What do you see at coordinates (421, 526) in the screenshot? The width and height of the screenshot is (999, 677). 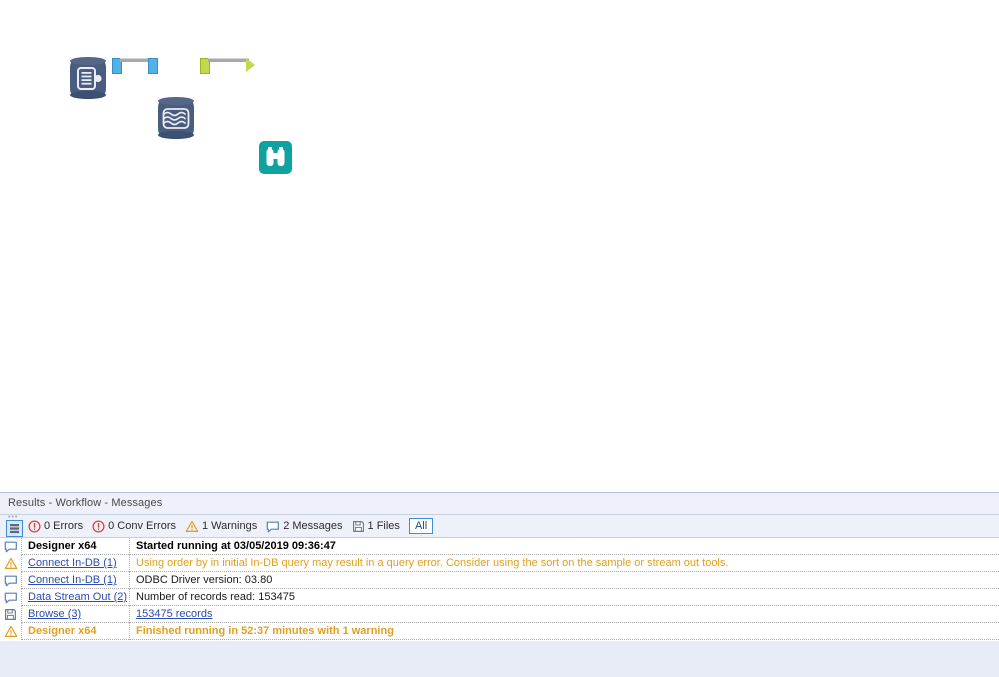 I see `filter-all-button: All` at bounding box center [421, 526].